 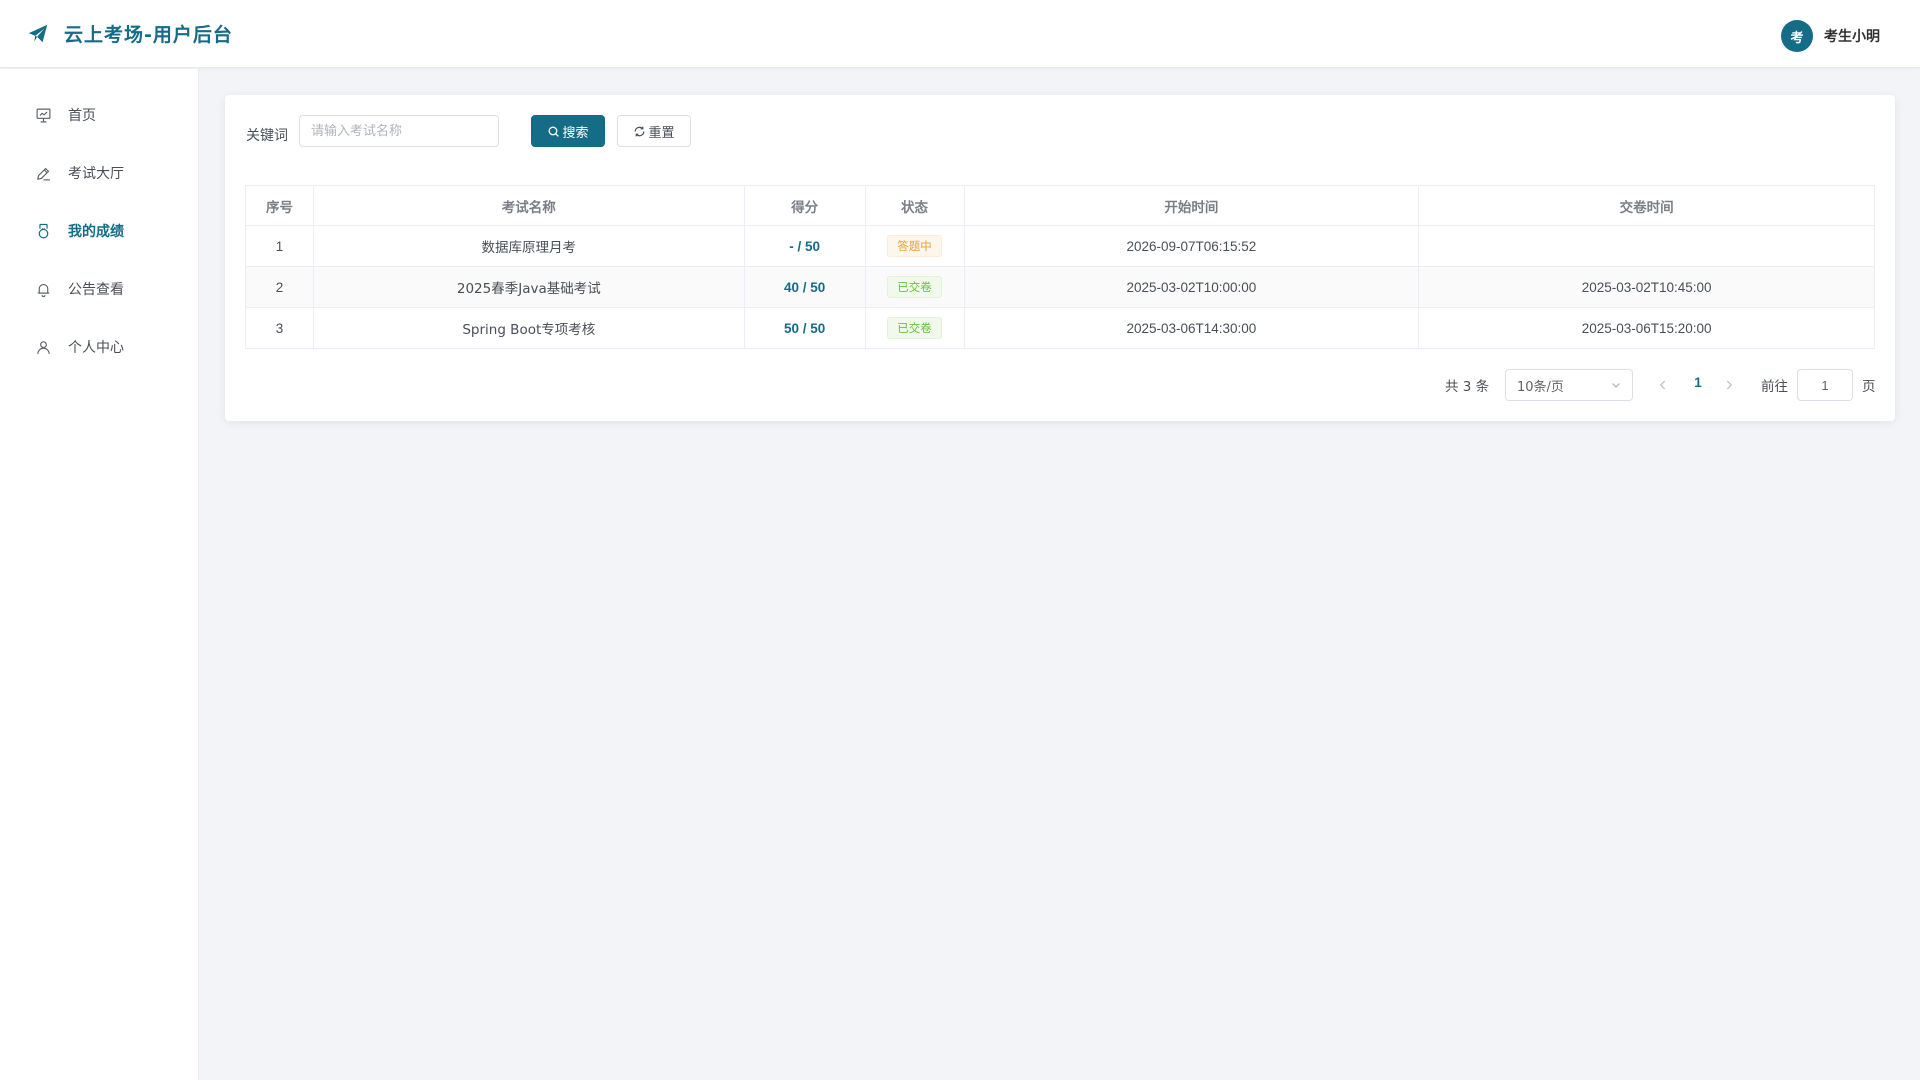 What do you see at coordinates (399, 131) in the screenshot?
I see `keyword-search-input` at bounding box center [399, 131].